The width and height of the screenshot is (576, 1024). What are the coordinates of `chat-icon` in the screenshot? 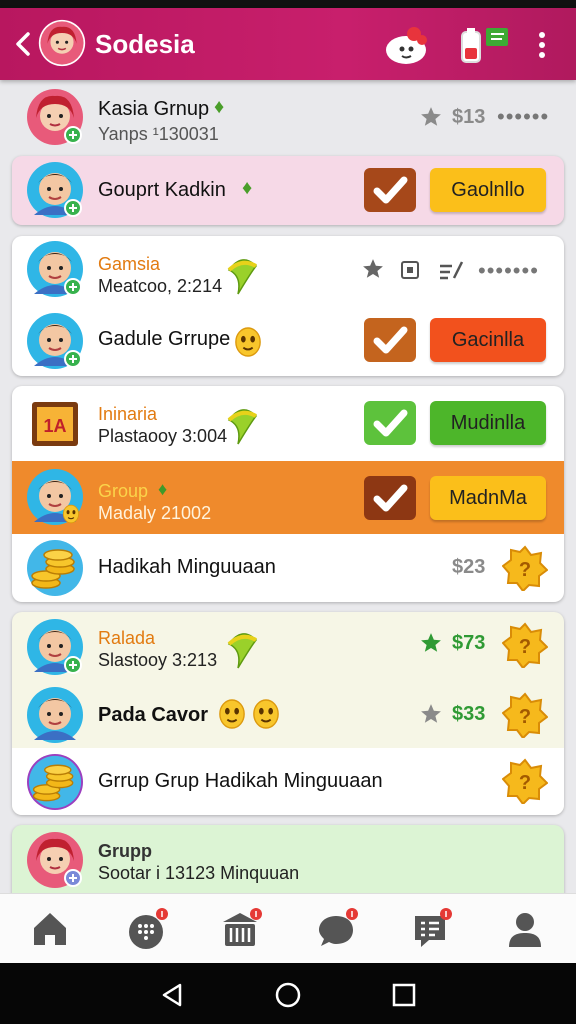 It's located at (336, 929).